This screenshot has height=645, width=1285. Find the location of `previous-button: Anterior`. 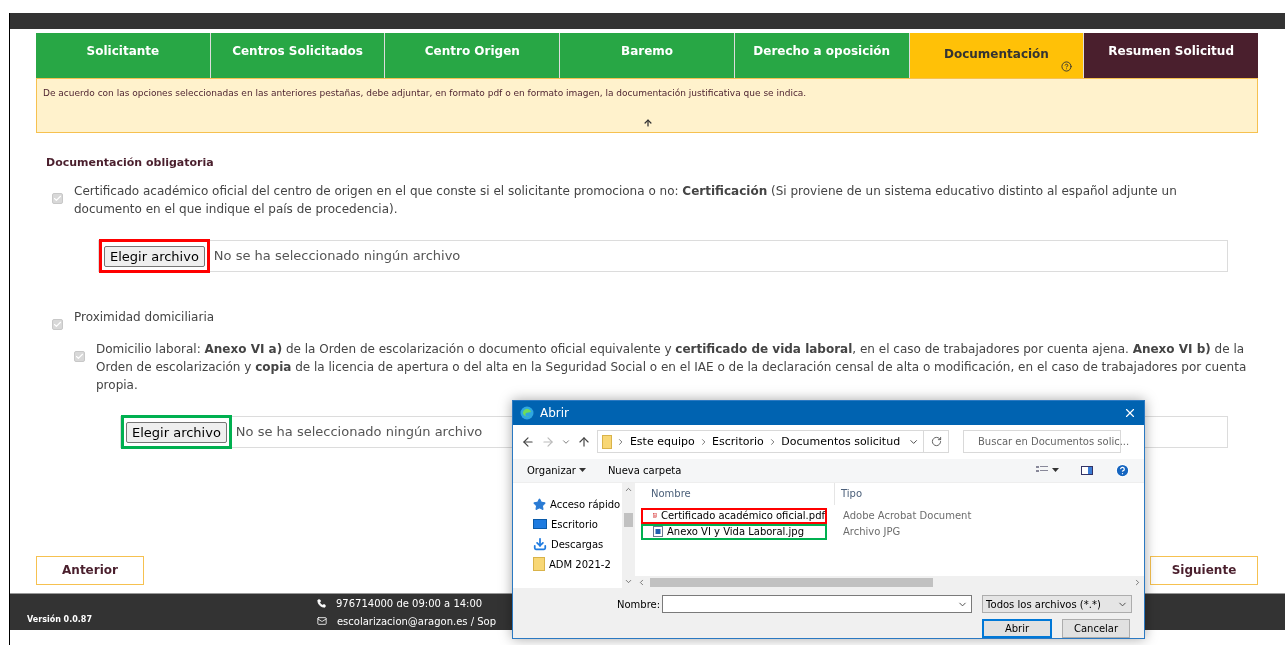

previous-button: Anterior is located at coordinates (90, 570).